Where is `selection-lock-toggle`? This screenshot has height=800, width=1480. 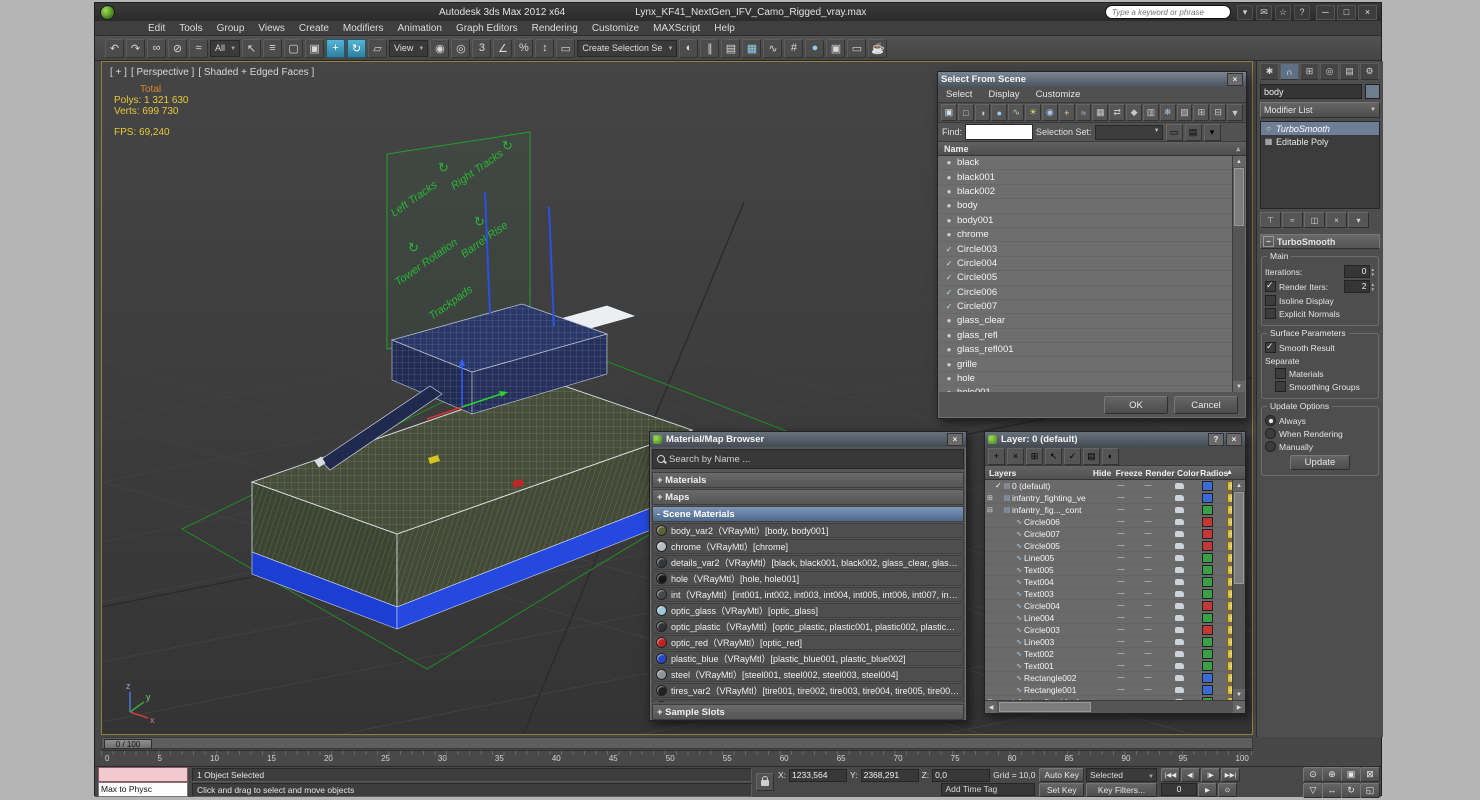
selection-lock-toggle is located at coordinates (765, 782).